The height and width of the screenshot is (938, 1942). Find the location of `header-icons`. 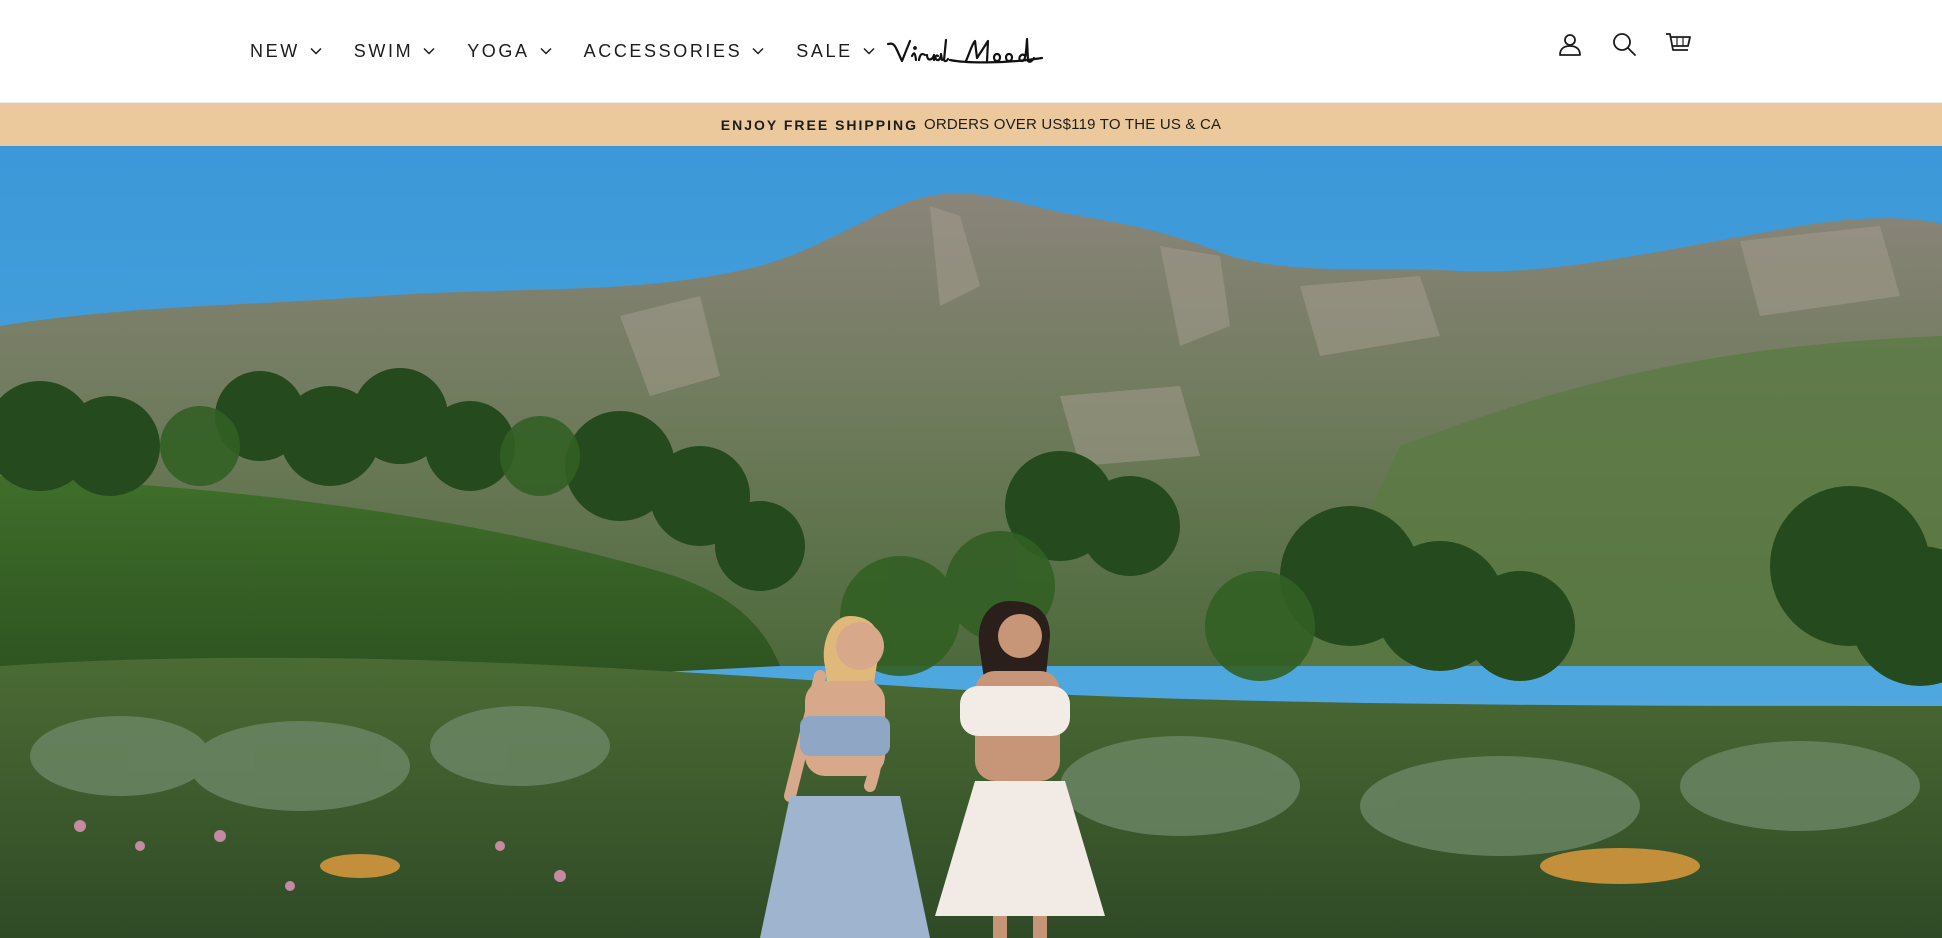

header-icons is located at coordinates (1624, 44).